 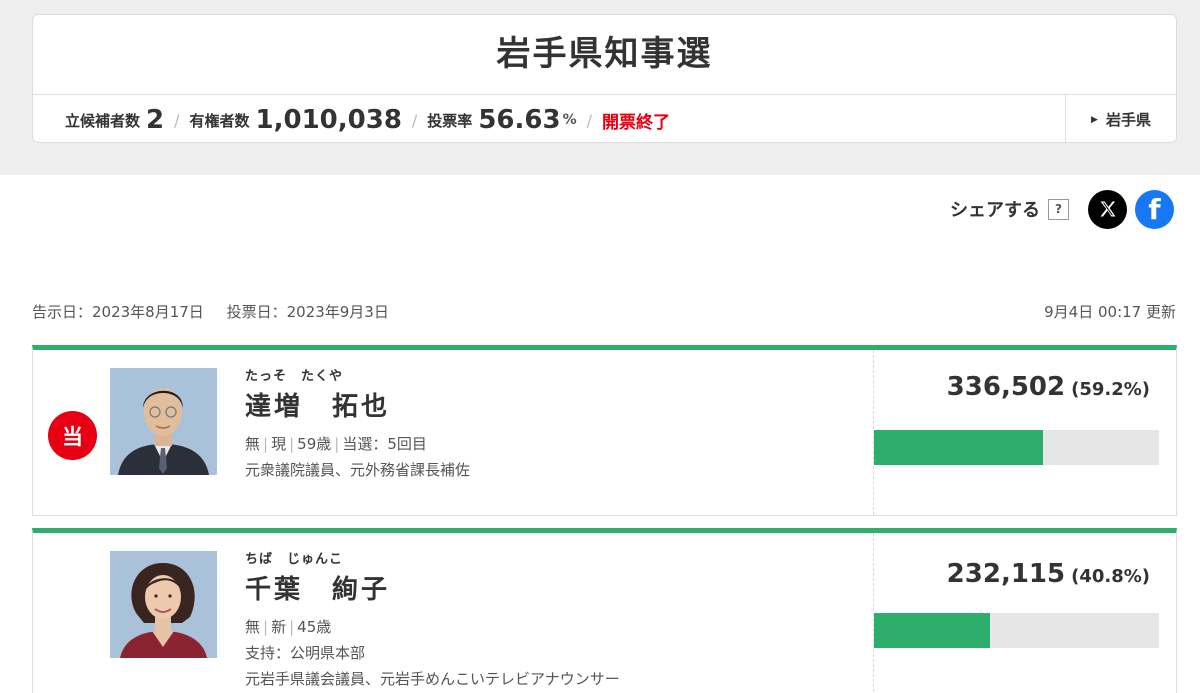 What do you see at coordinates (305, 653) in the screenshot?
I see `candidate-support: 支持：公明県本部` at bounding box center [305, 653].